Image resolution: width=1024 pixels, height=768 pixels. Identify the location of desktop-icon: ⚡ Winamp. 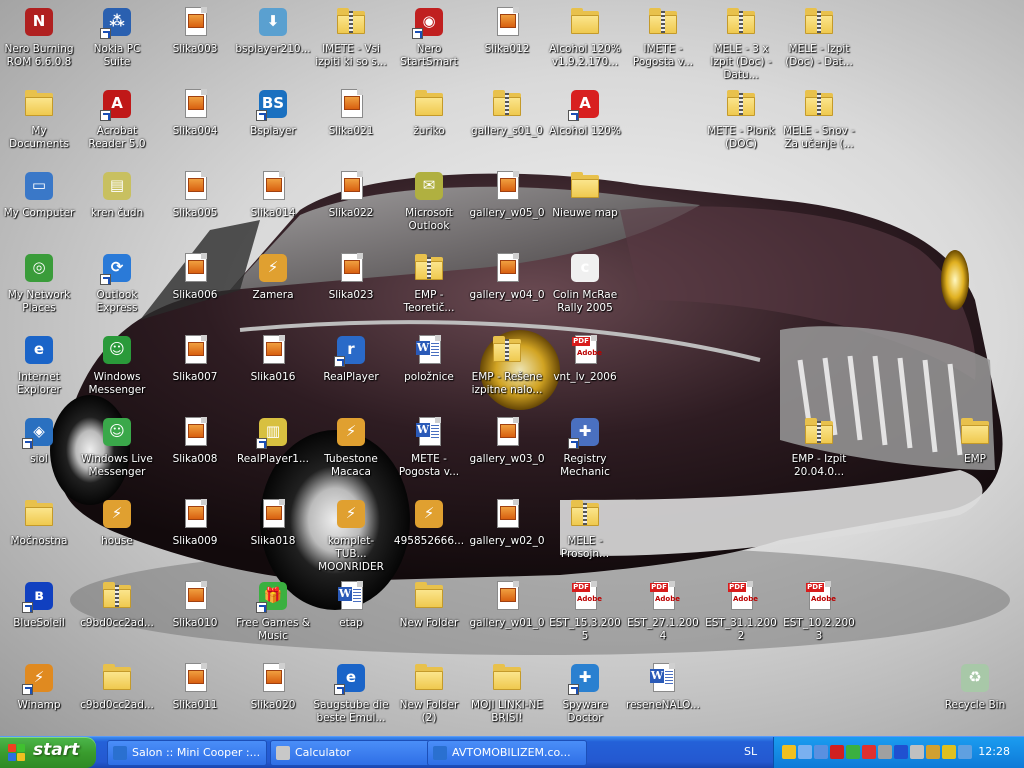
(39, 697).